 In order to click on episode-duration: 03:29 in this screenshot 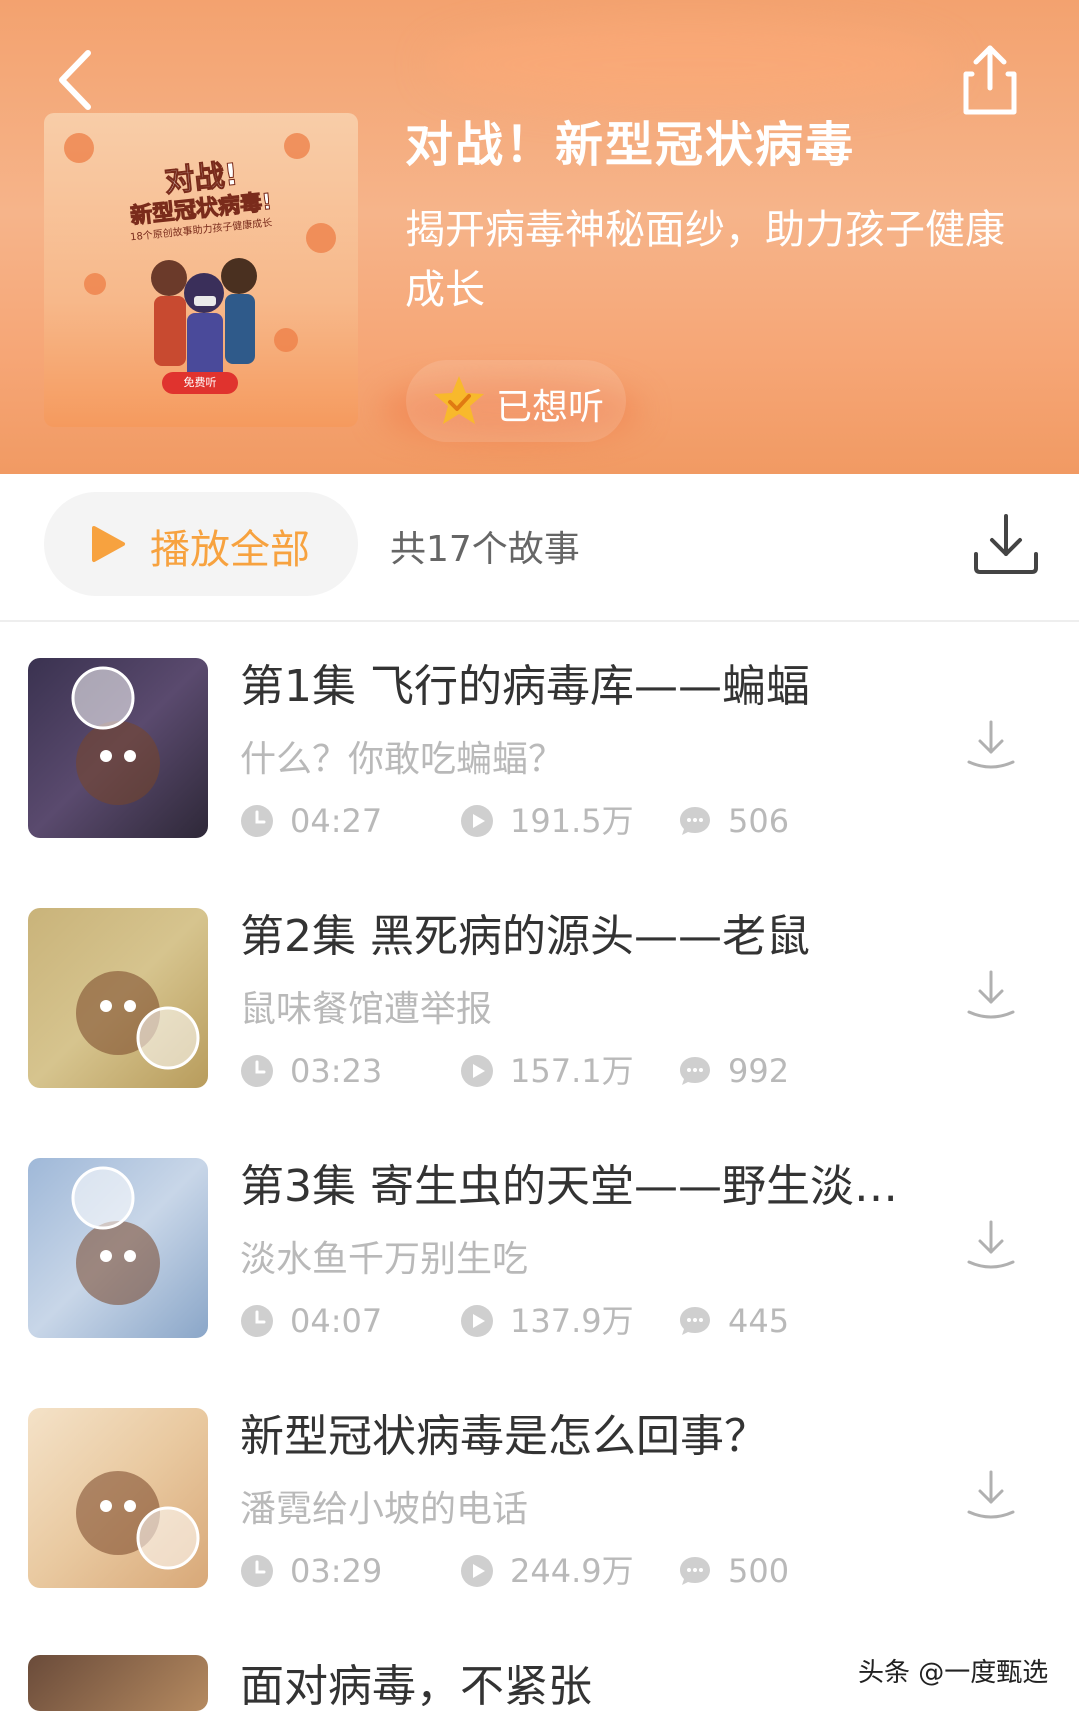, I will do `click(336, 1571)`.